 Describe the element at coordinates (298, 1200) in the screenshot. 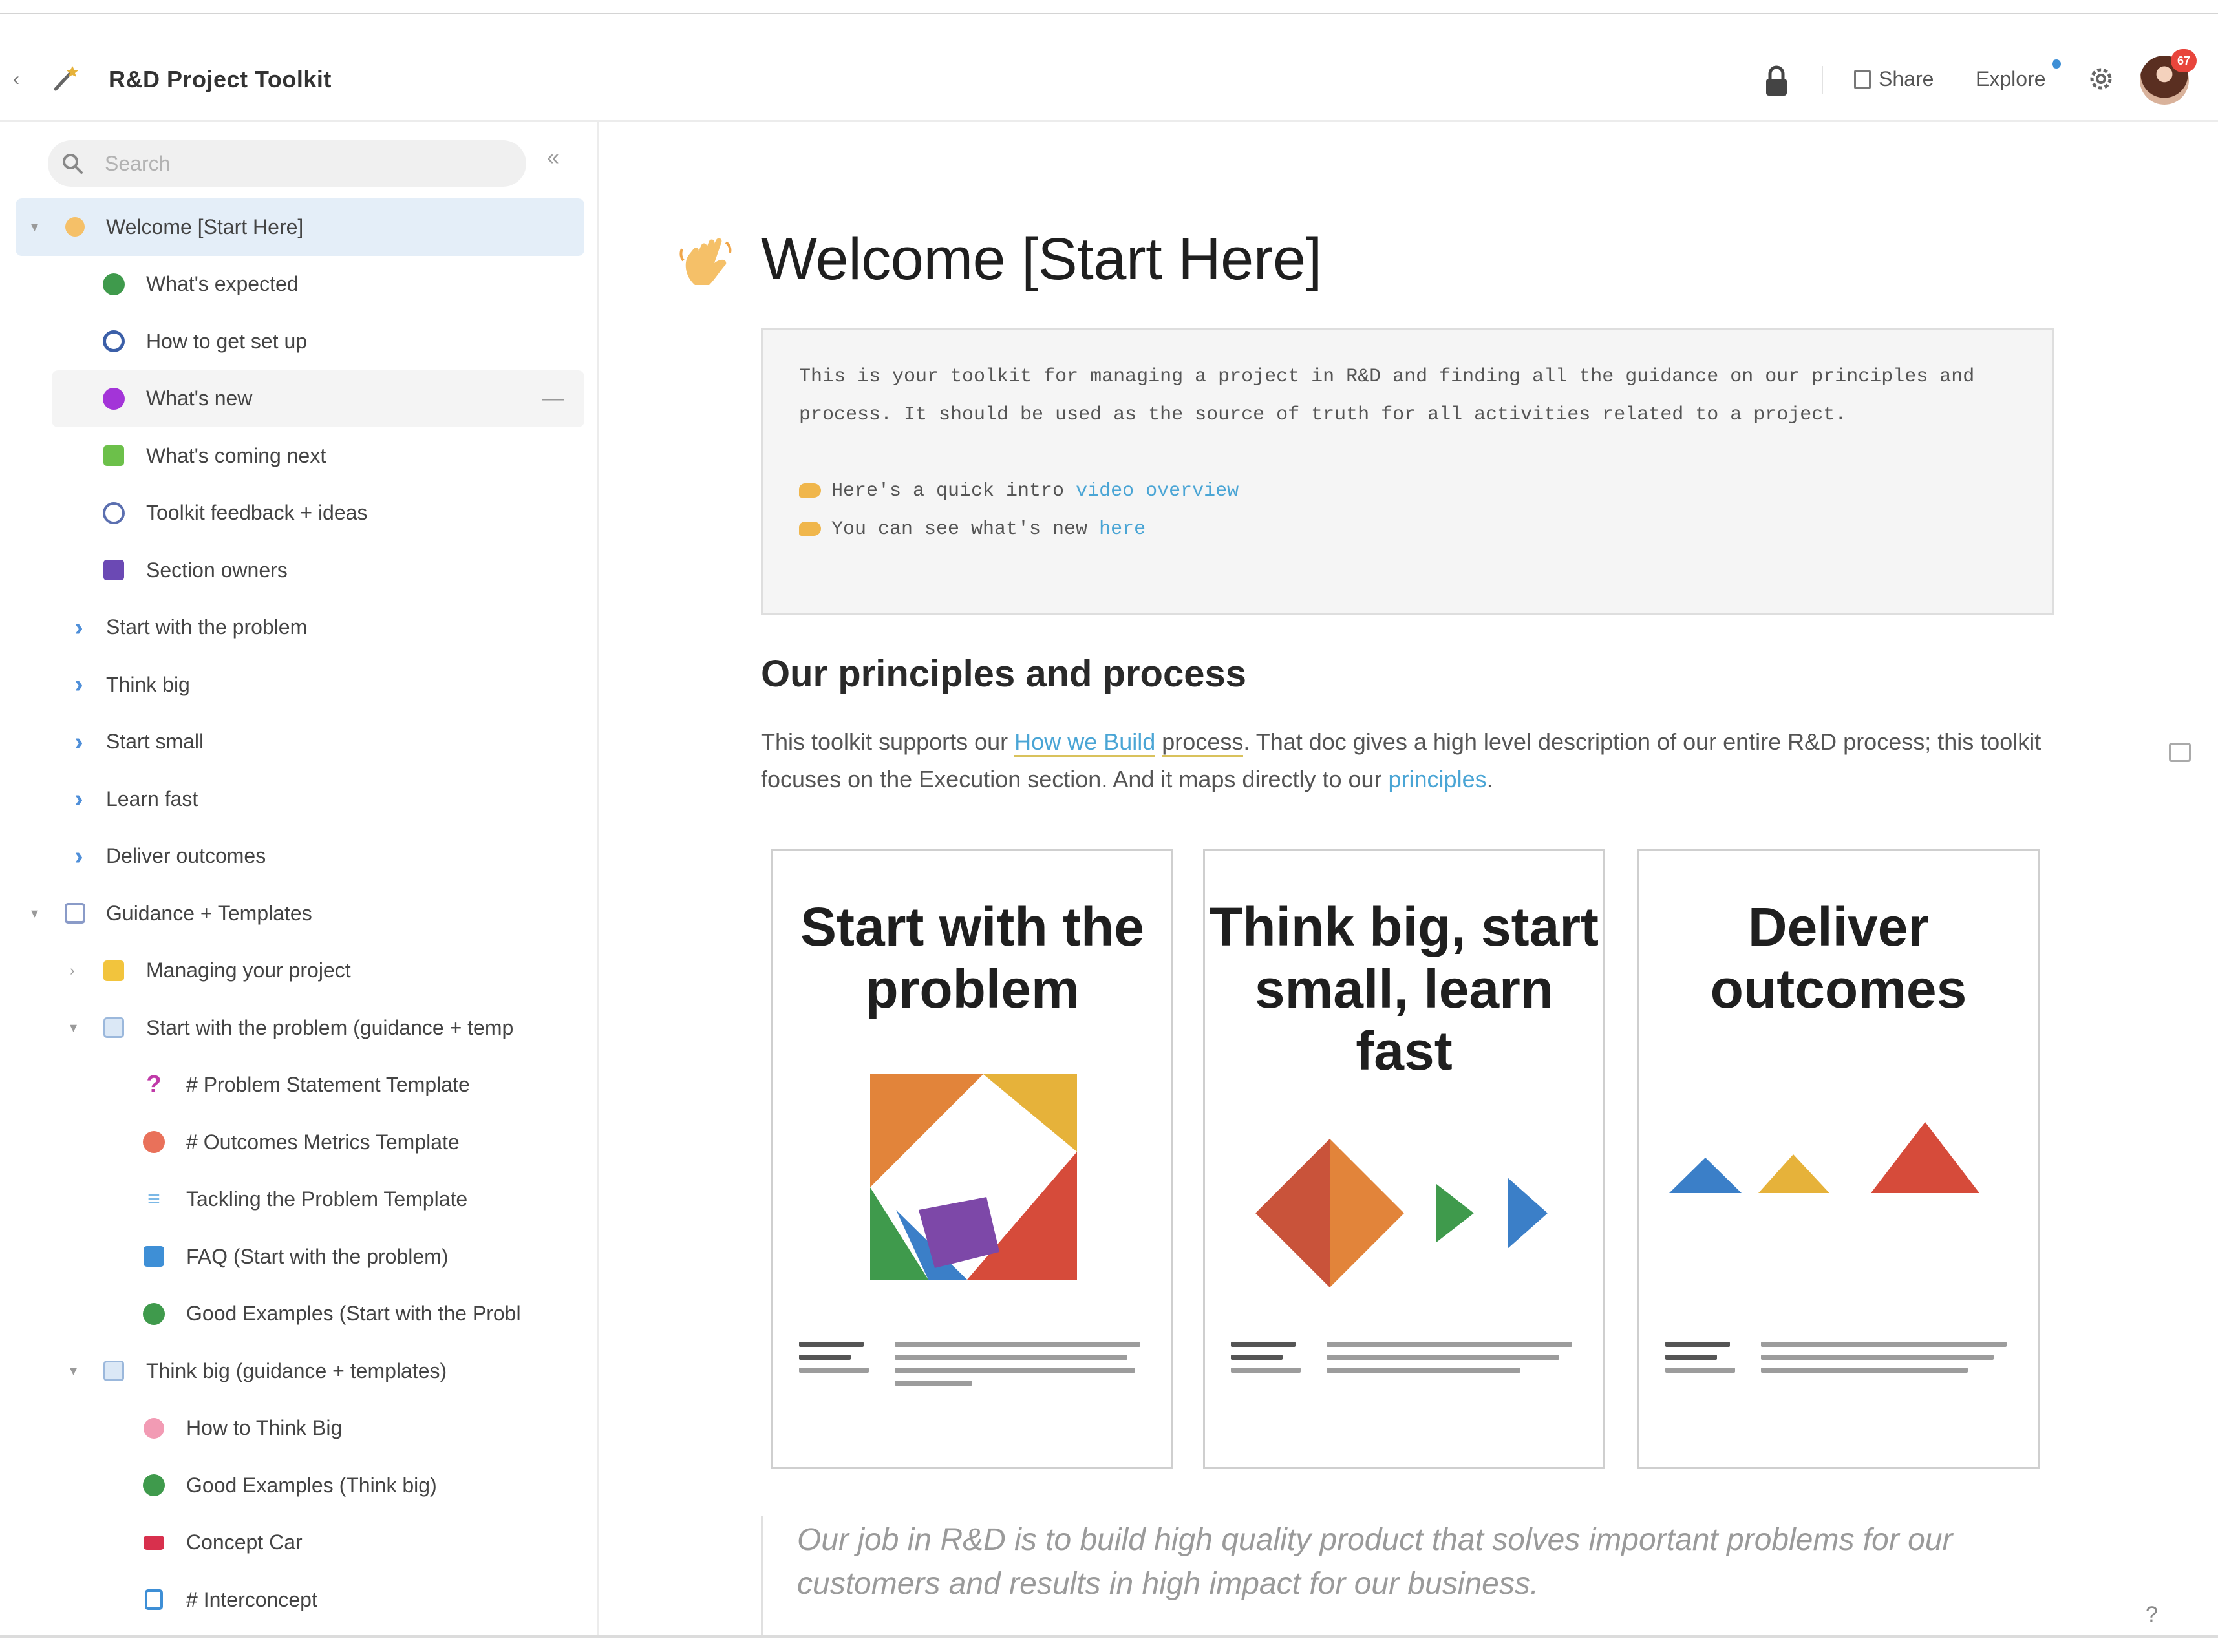

I see `sidebar-item: ≡ Tackling the Problem Template` at that location.